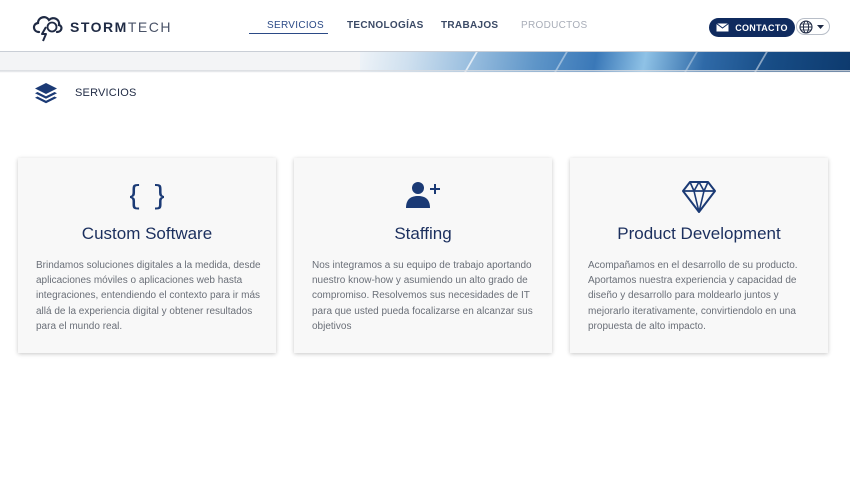  Describe the element at coordinates (820, 26) in the screenshot. I see `caret-down-icon` at that location.